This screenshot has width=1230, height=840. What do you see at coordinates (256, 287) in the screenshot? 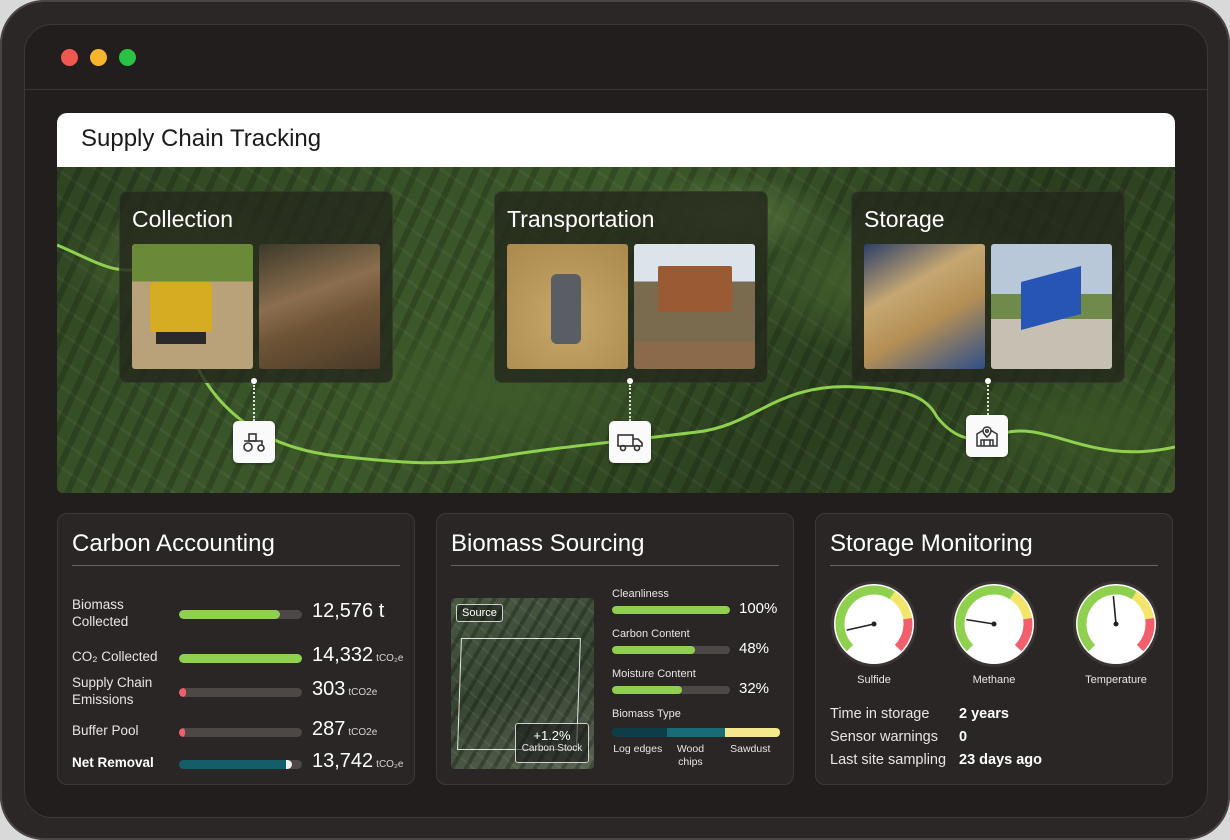
I see `stage-collection: Collection` at bounding box center [256, 287].